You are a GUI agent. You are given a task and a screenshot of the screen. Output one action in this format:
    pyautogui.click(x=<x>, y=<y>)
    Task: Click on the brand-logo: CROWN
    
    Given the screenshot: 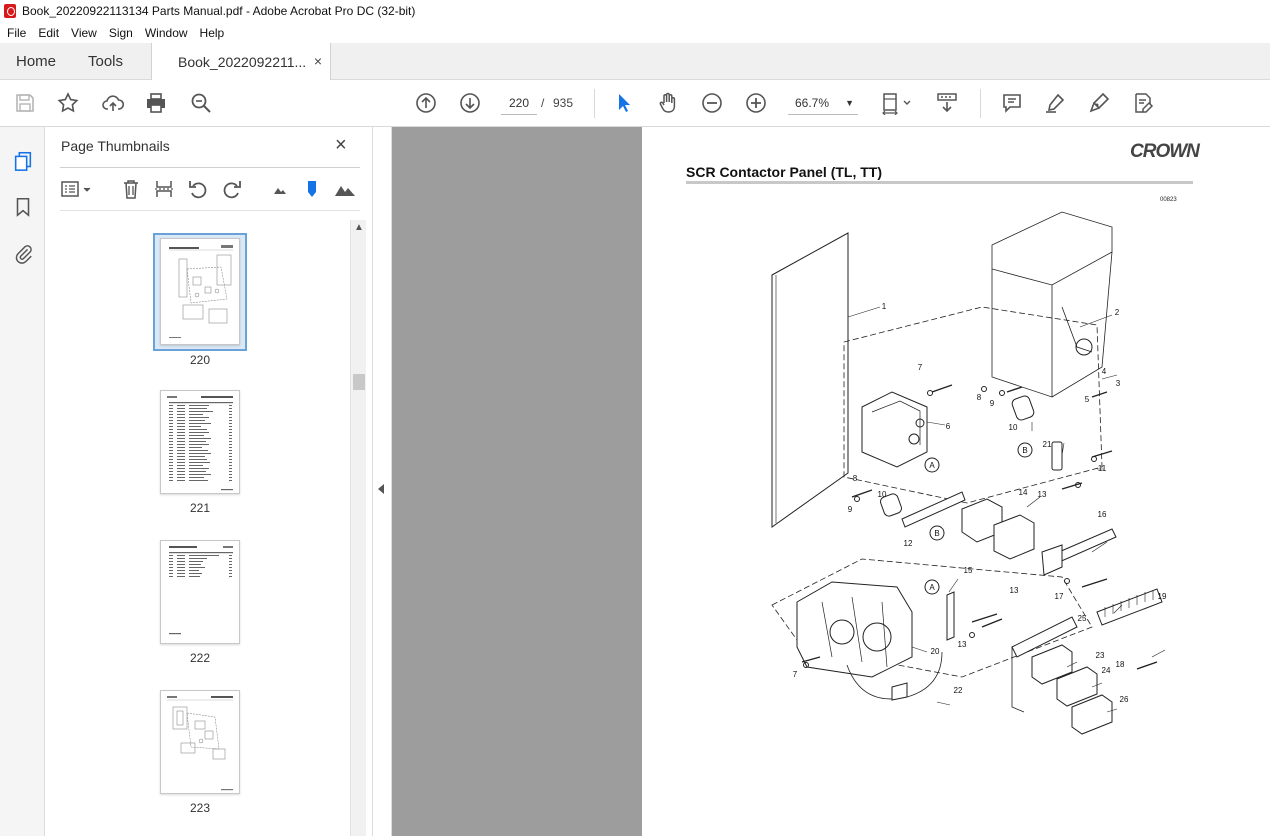 What is the action you would take?
    pyautogui.click(x=1165, y=151)
    